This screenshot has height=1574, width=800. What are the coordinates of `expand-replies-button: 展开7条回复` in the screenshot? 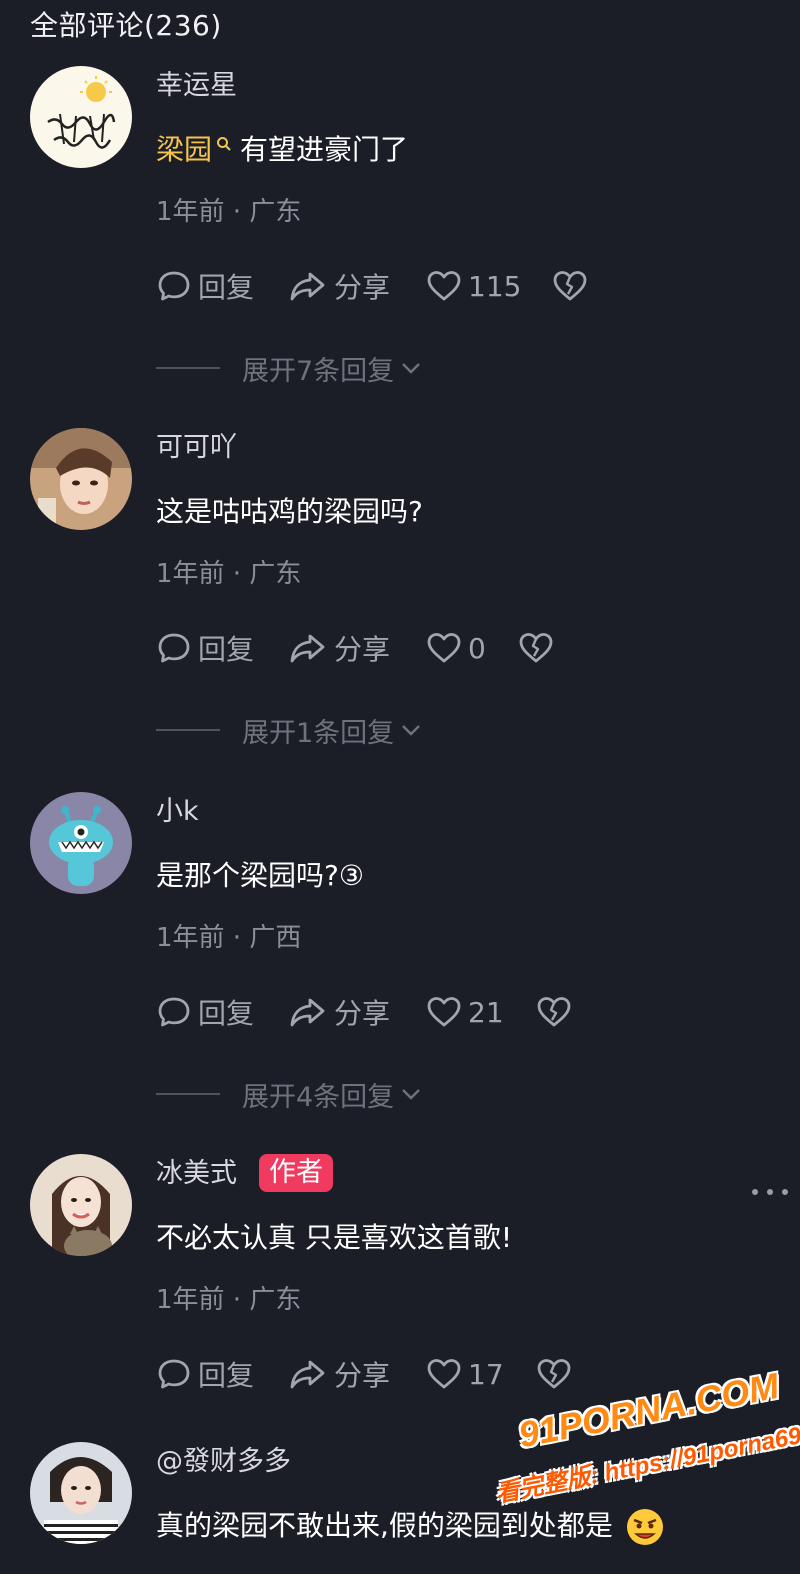 It's located at (290, 368).